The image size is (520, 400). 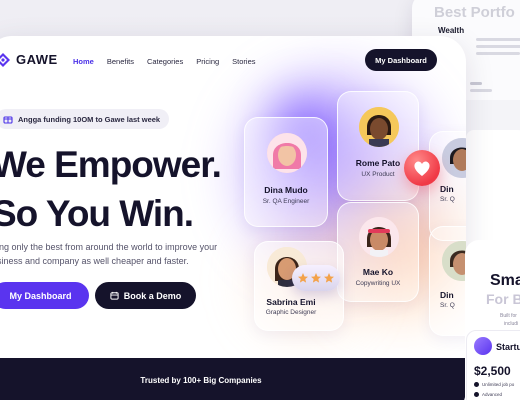 I want to click on pricing-body-line-2: includi, so click(x=511, y=324).